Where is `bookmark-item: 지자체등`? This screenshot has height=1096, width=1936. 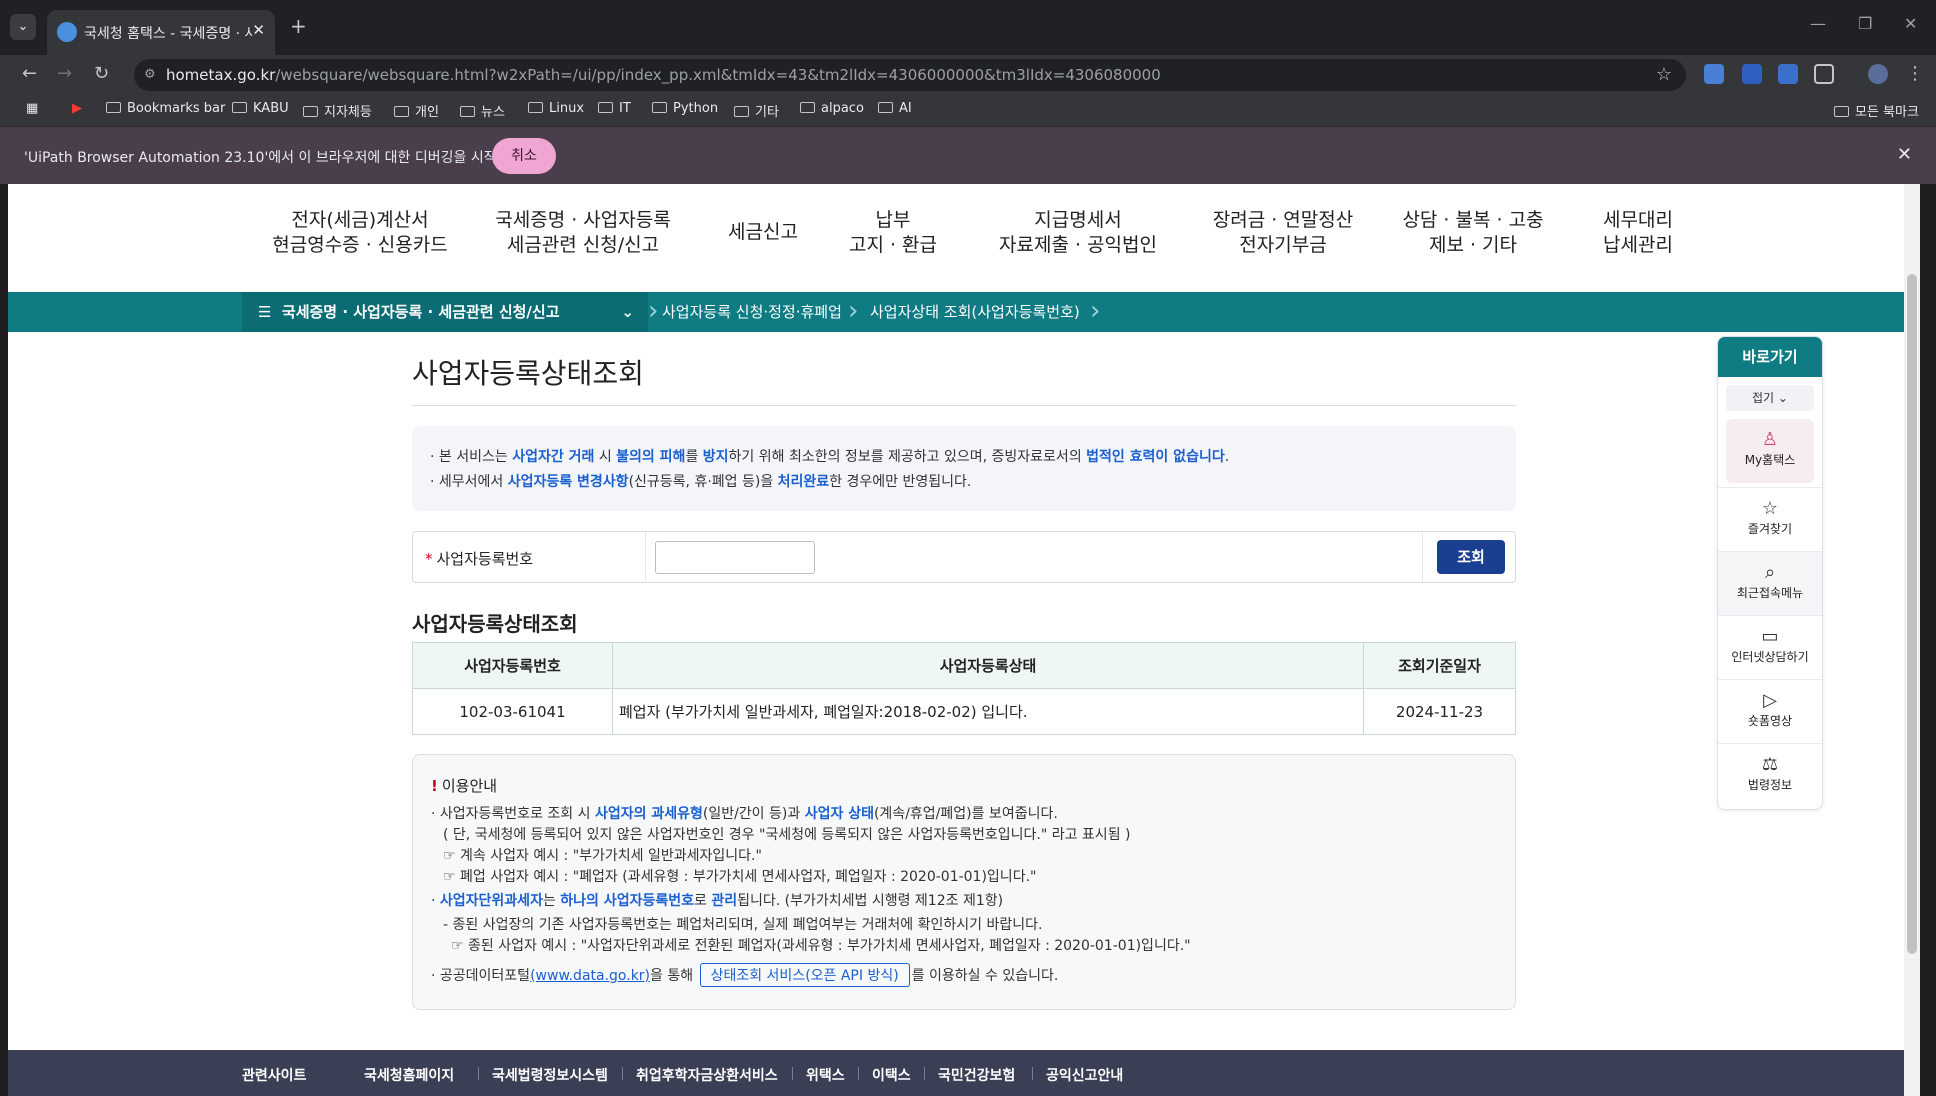 bookmark-item: 지자체등 is located at coordinates (337, 110).